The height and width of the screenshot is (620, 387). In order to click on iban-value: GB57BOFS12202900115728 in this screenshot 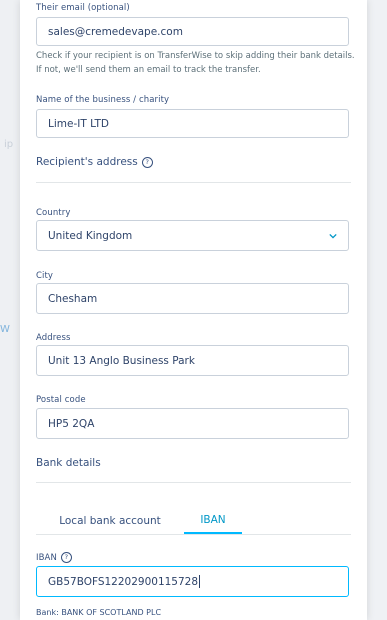, I will do `click(123, 581)`.